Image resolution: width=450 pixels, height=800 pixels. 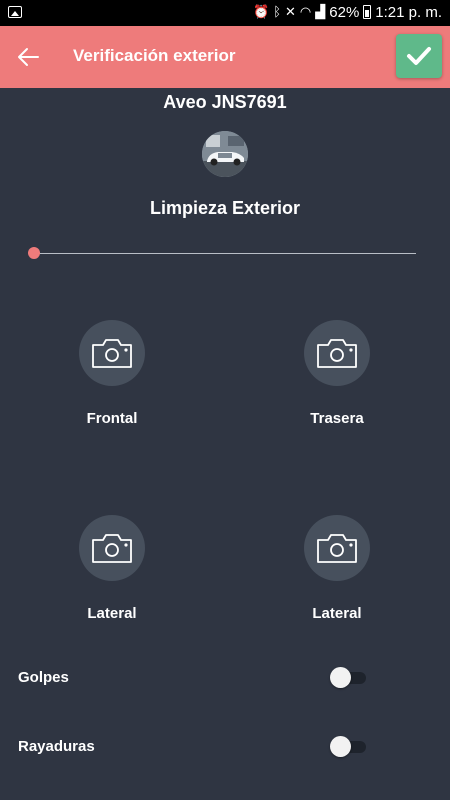 What do you see at coordinates (277, 11) in the screenshot?
I see `bluetooth-icon: ᛒ` at bounding box center [277, 11].